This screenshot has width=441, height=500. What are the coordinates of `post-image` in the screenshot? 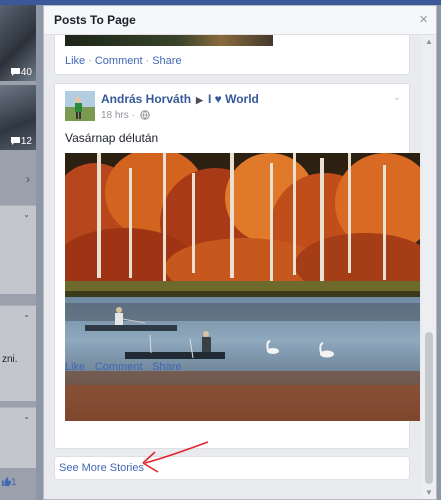 It's located at (169, 40).